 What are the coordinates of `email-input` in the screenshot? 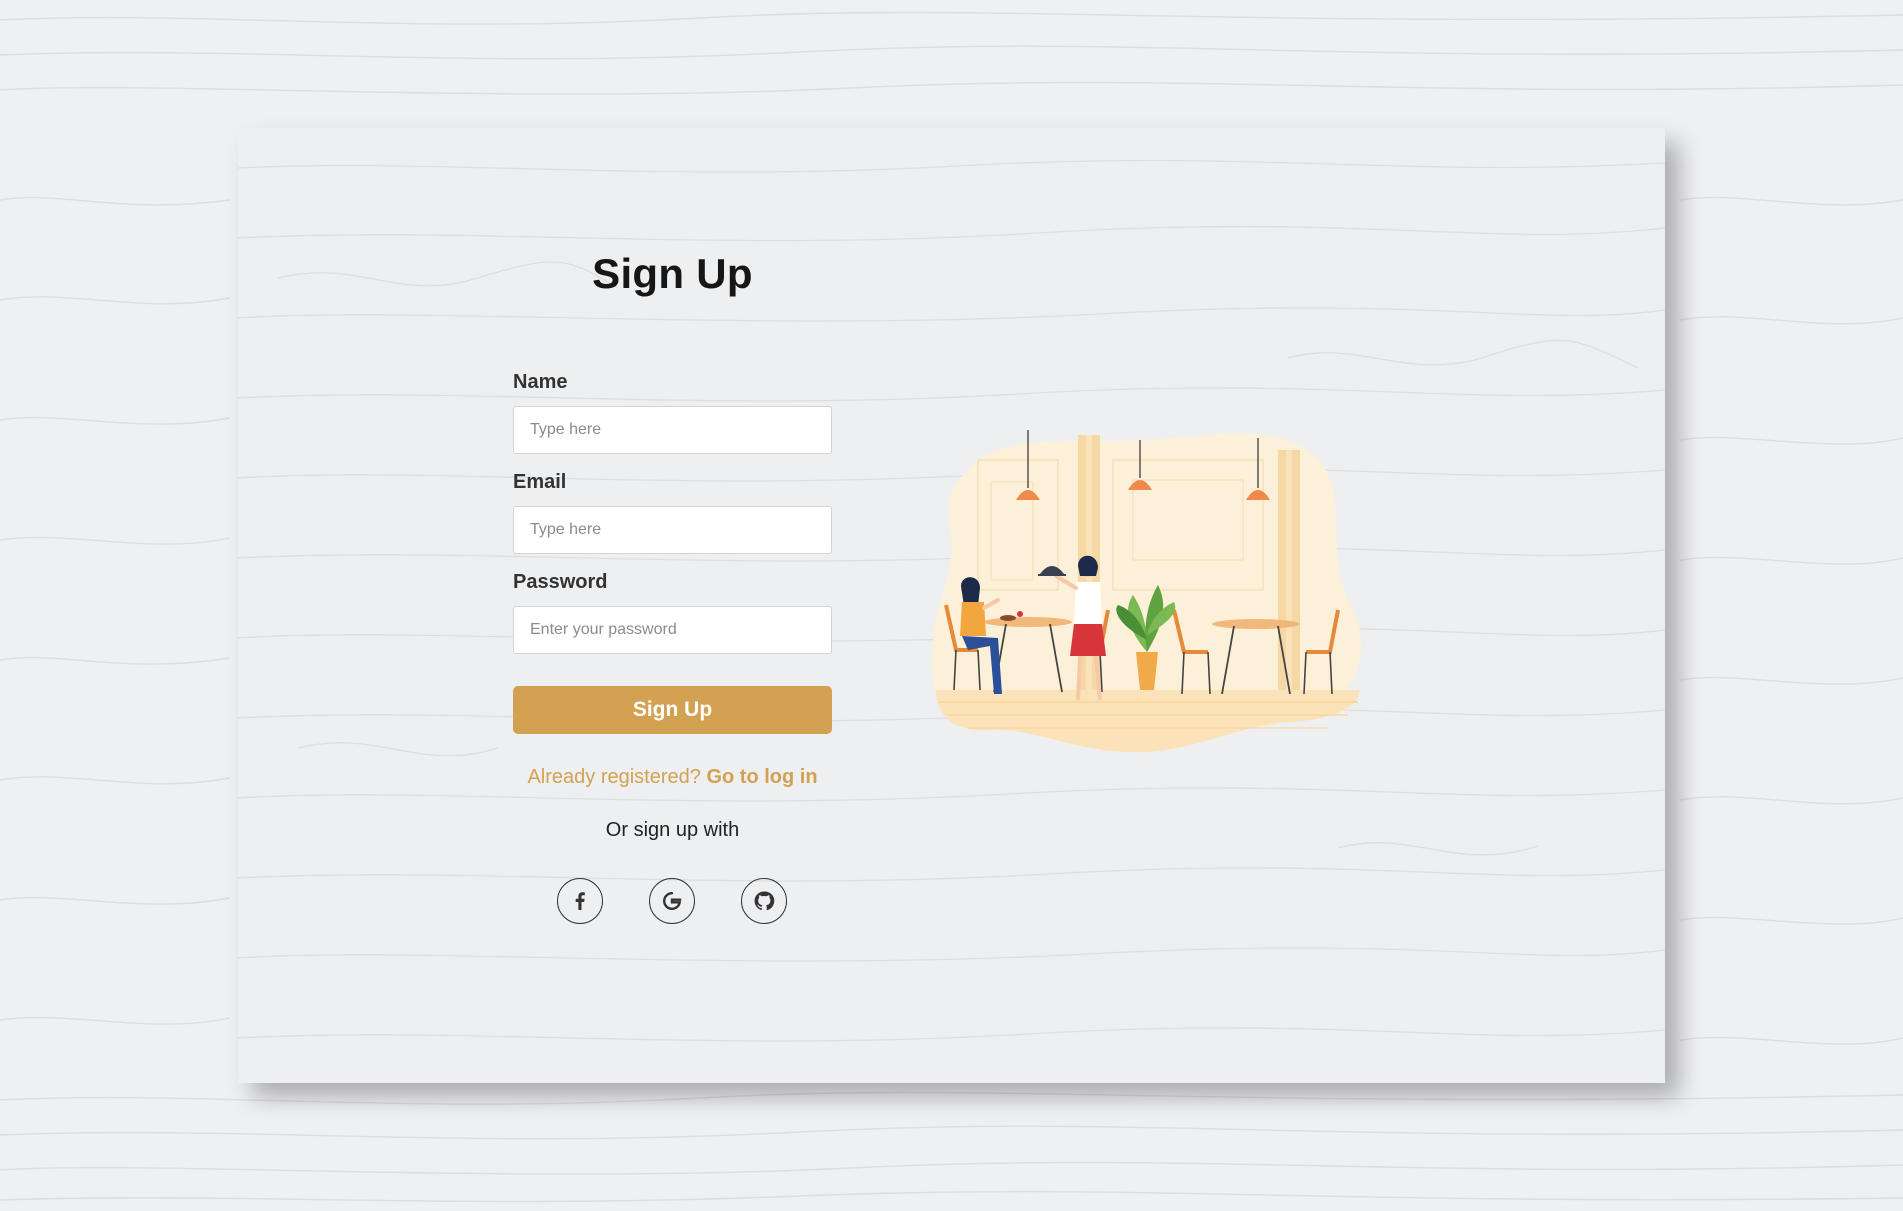 It's located at (672, 530).